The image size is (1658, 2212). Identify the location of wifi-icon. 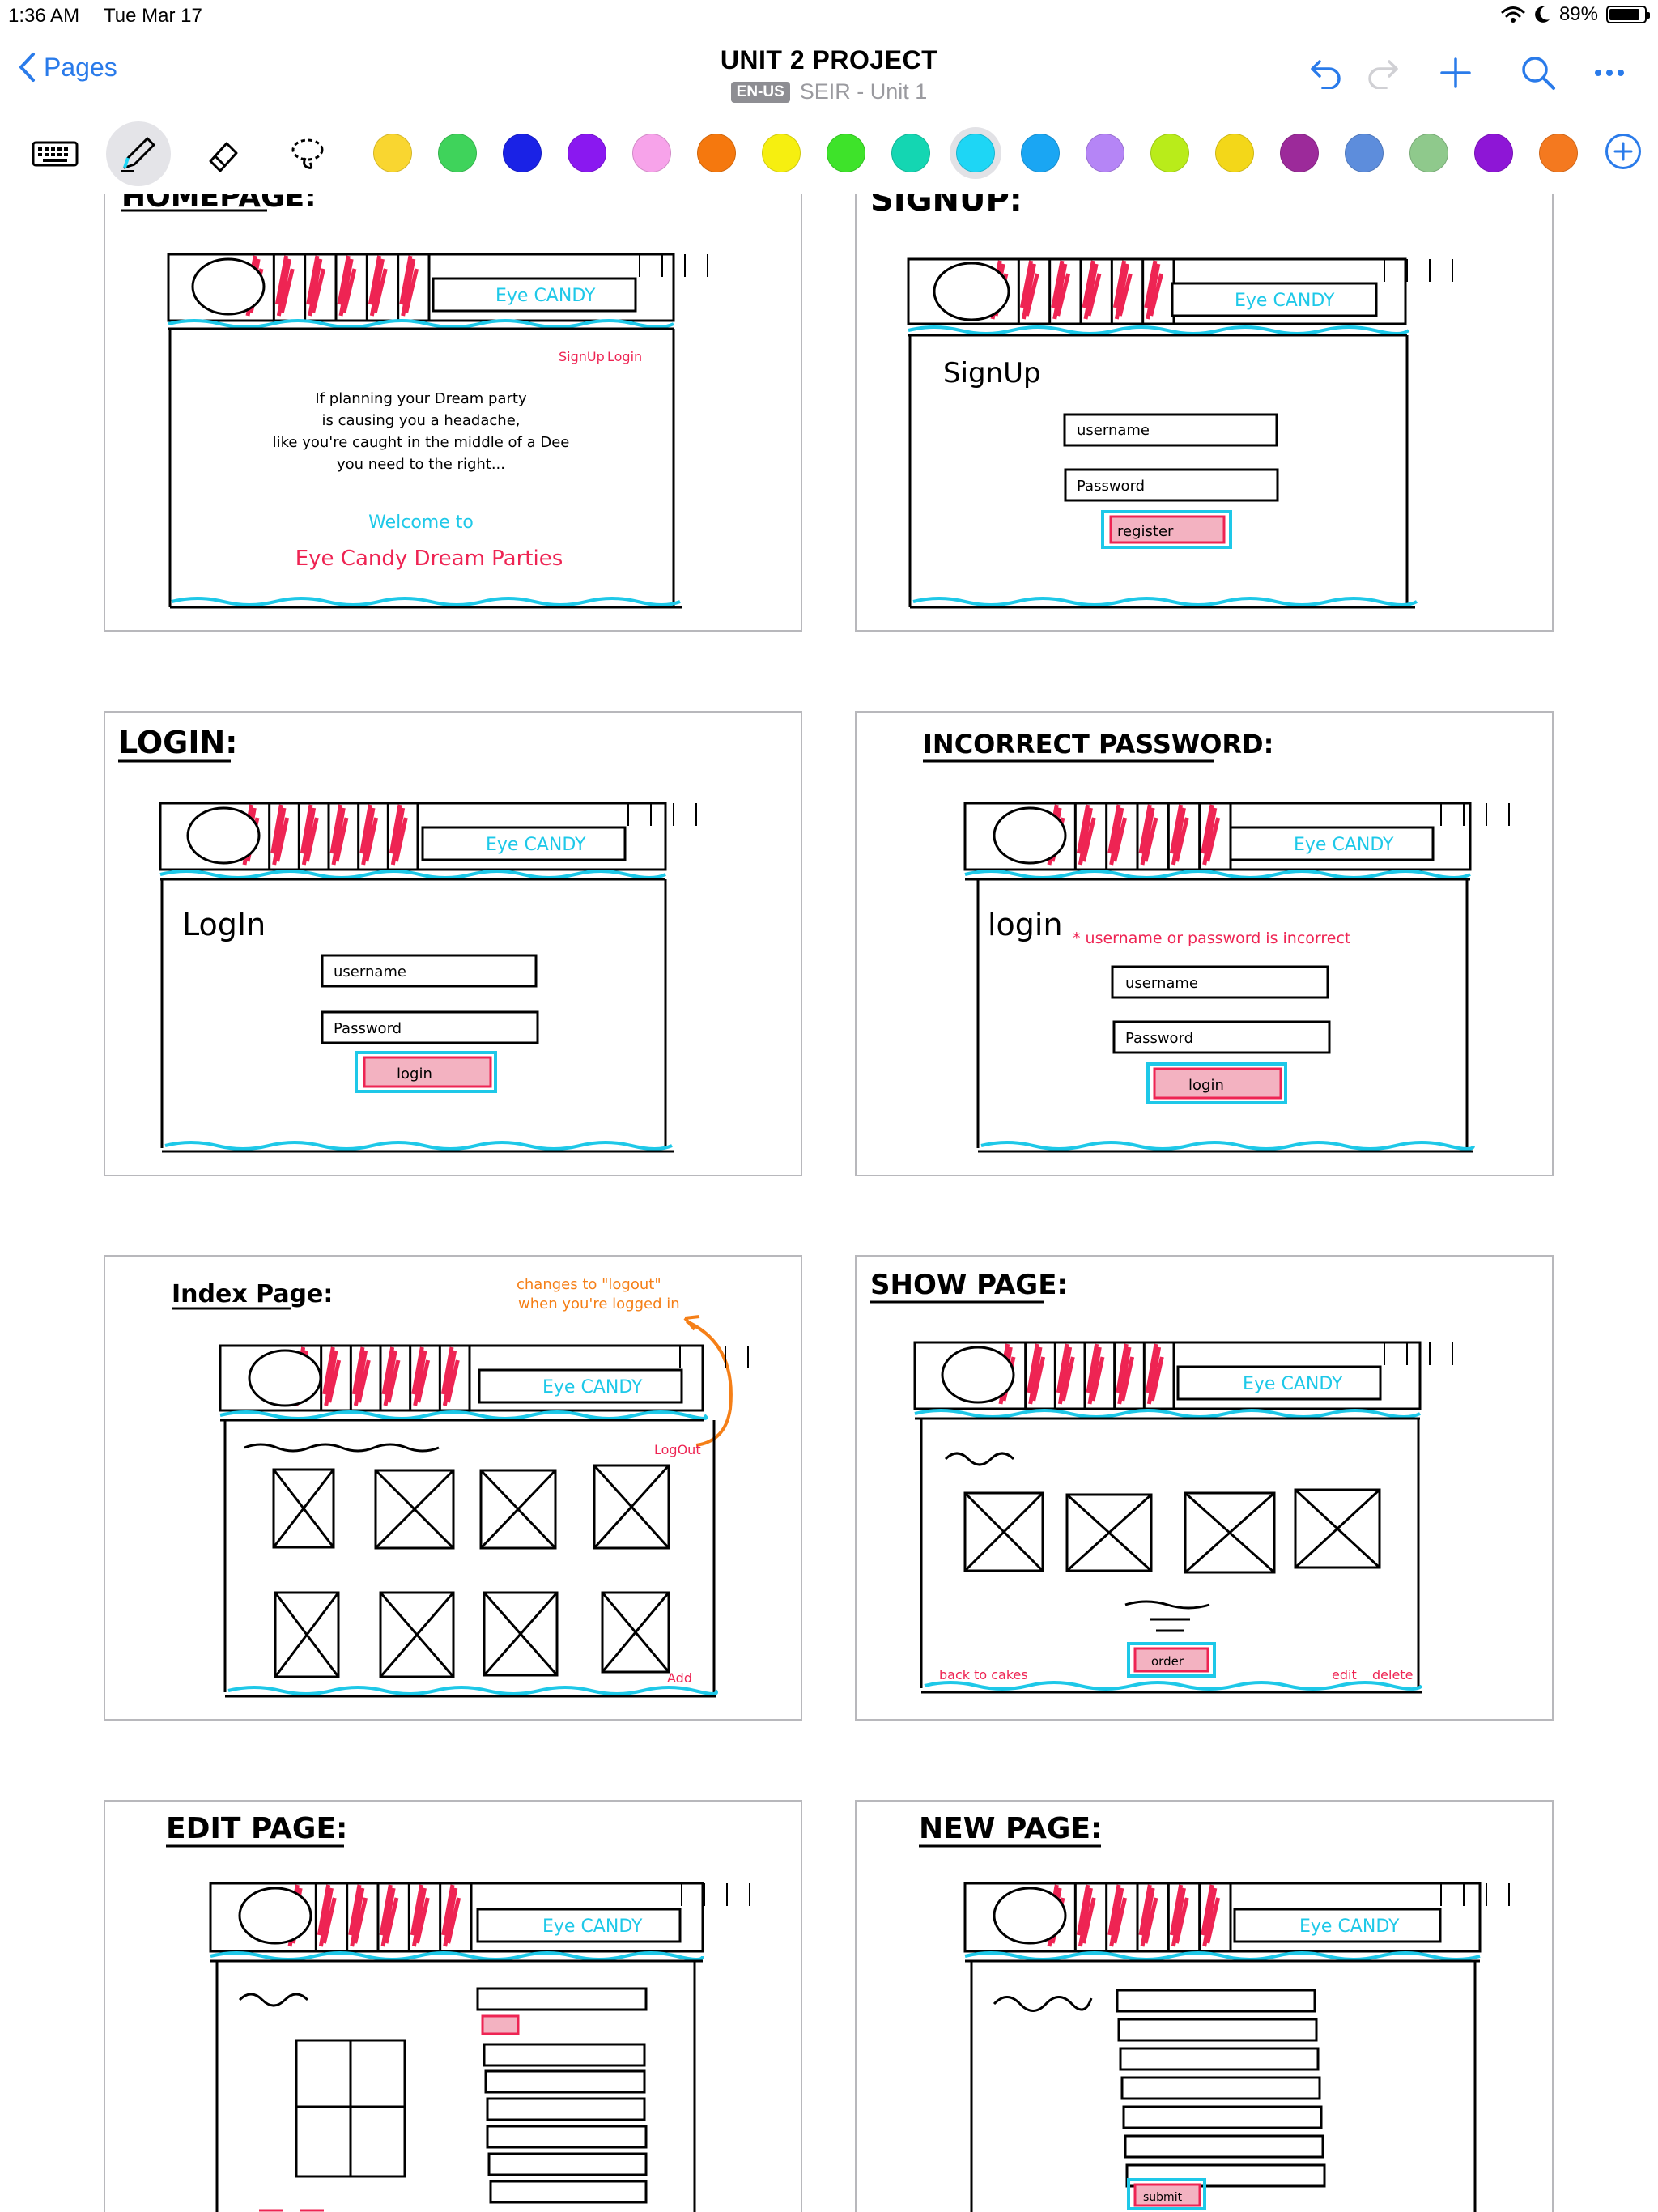
(1513, 14).